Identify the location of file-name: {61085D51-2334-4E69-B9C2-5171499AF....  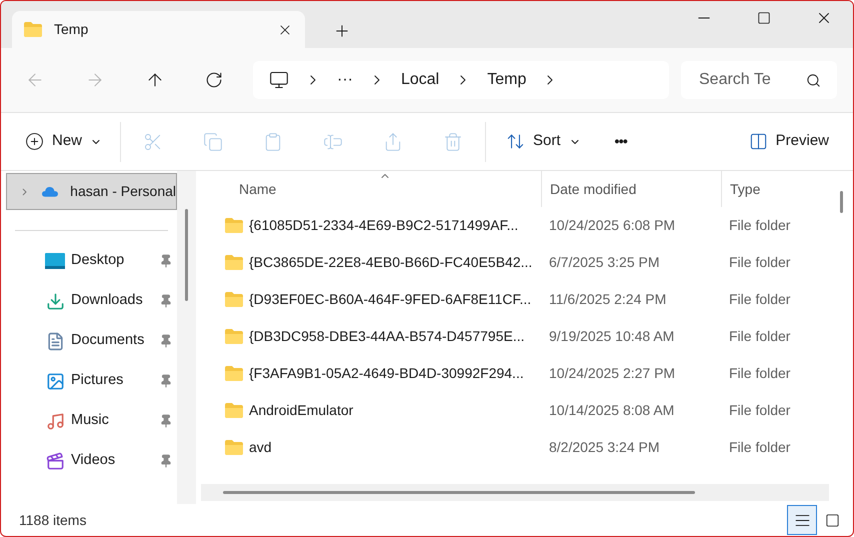
(383, 225).